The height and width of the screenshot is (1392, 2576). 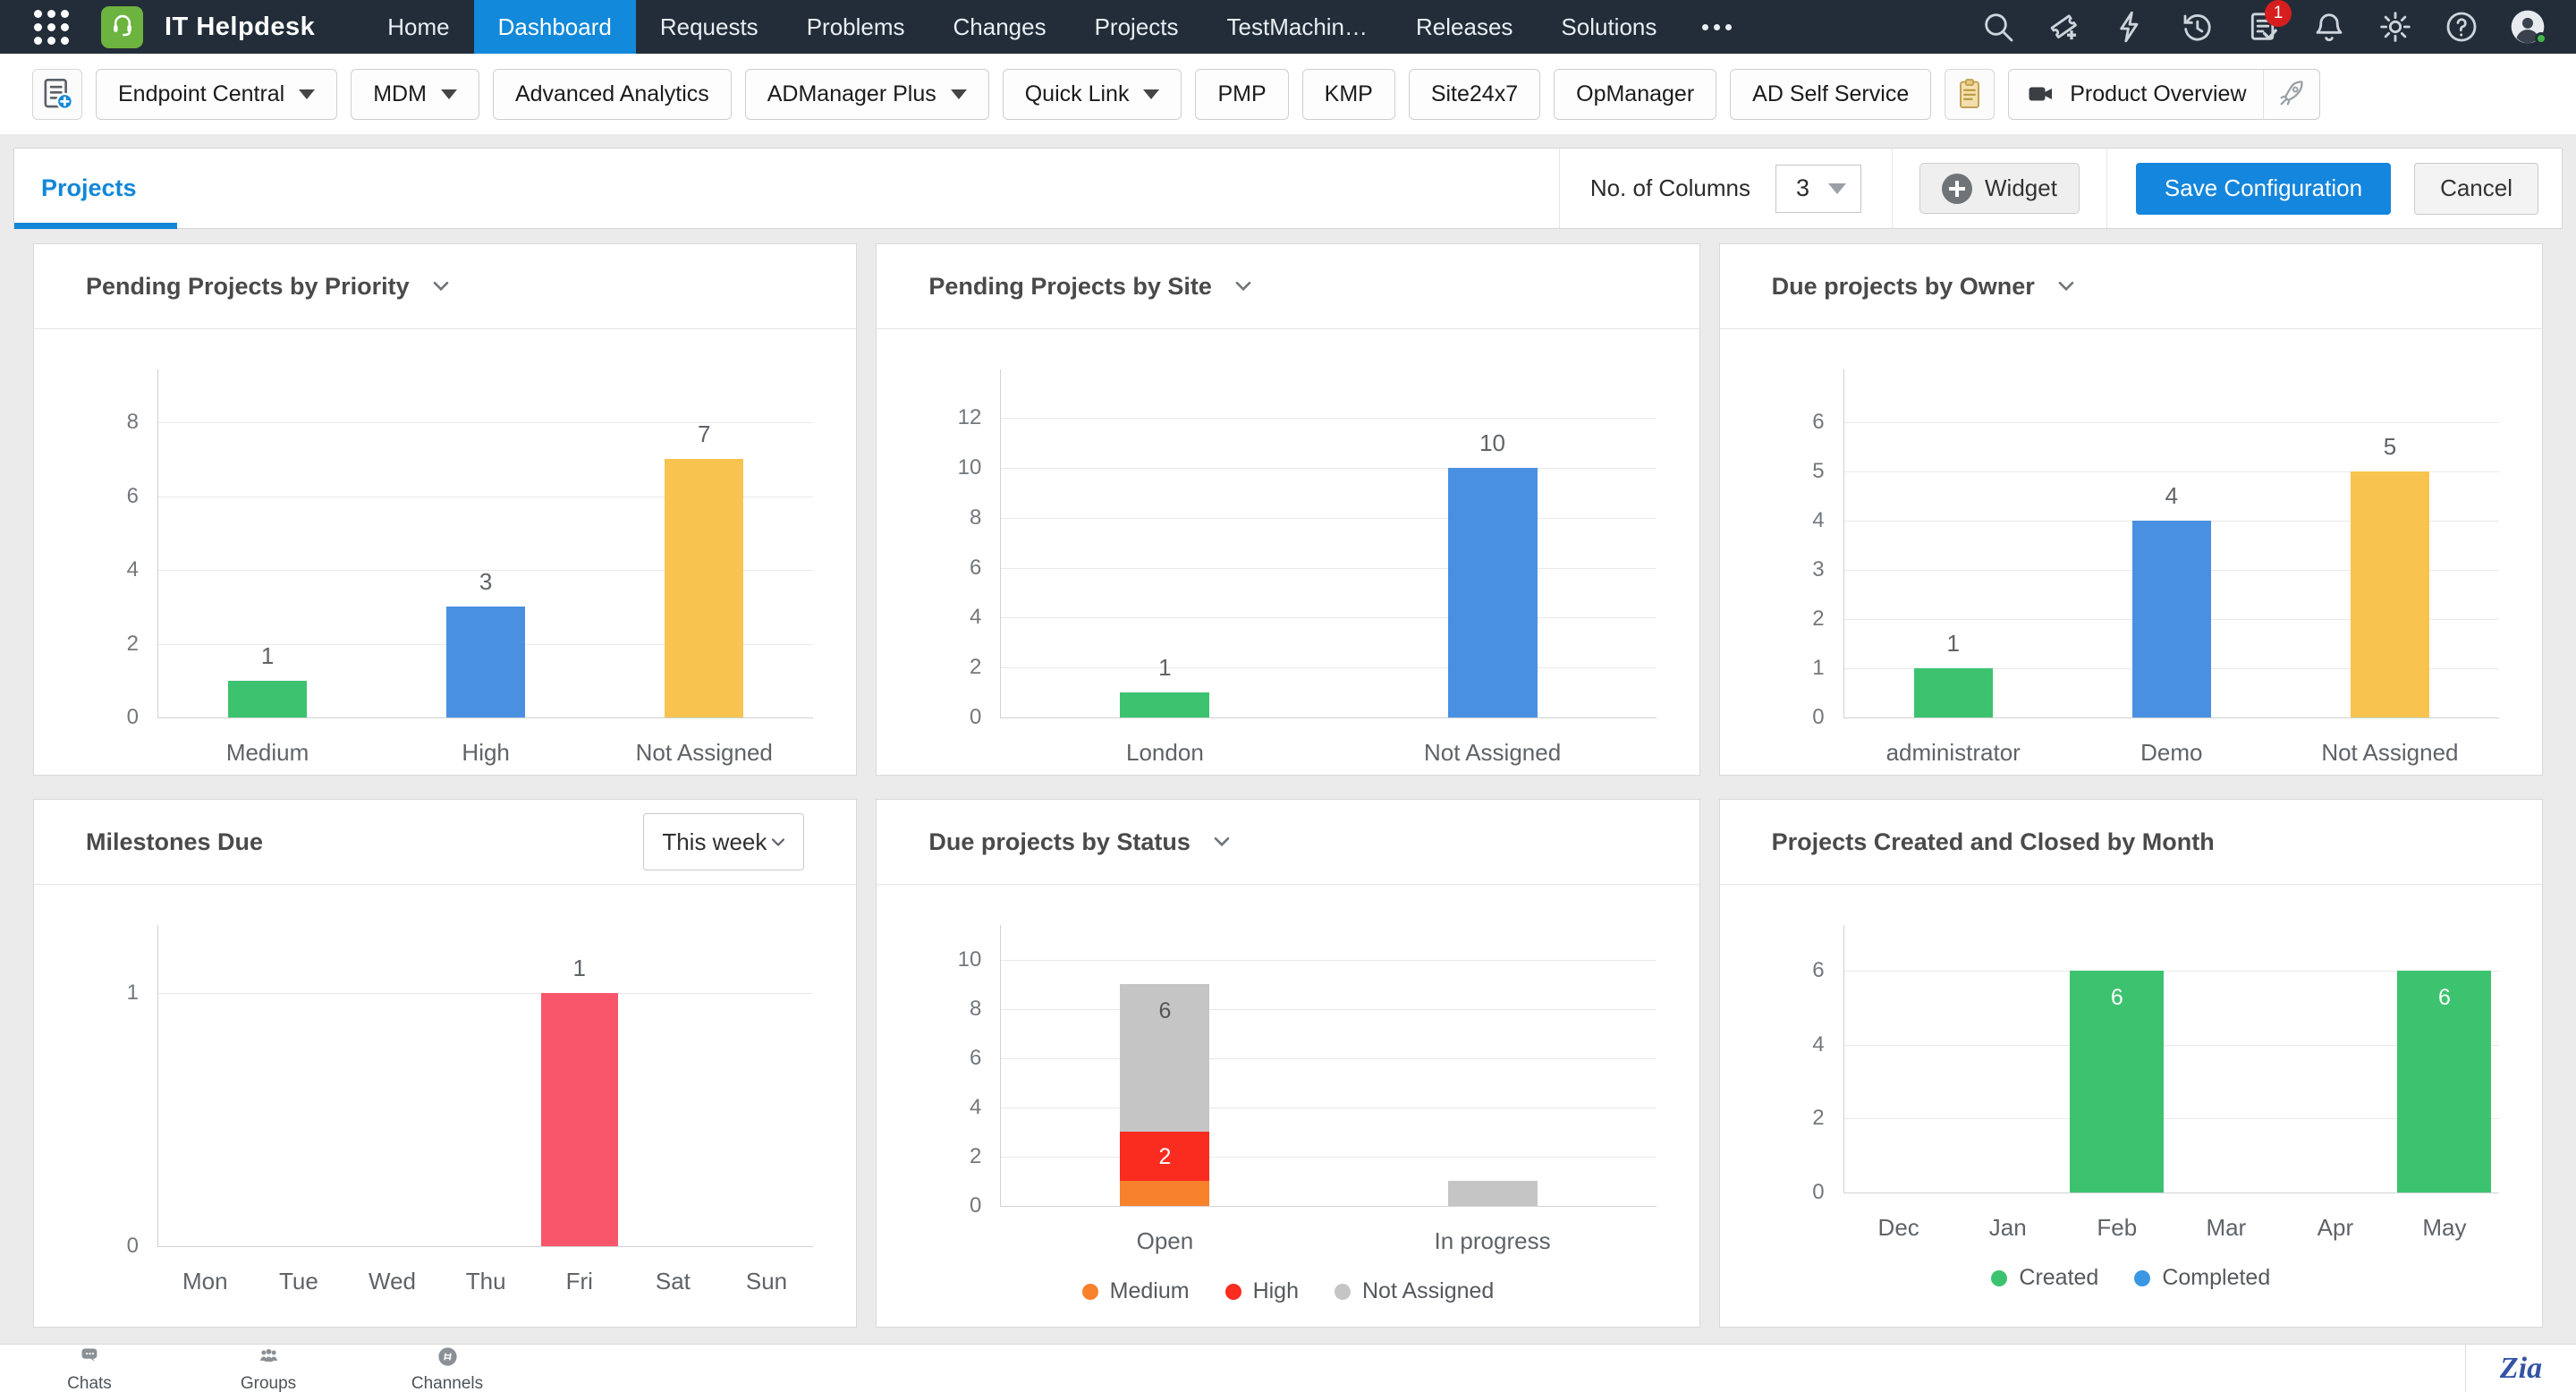 What do you see at coordinates (2164, 94) in the screenshot?
I see `product-overview-button: Product Overview` at bounding box center [2164, 94].